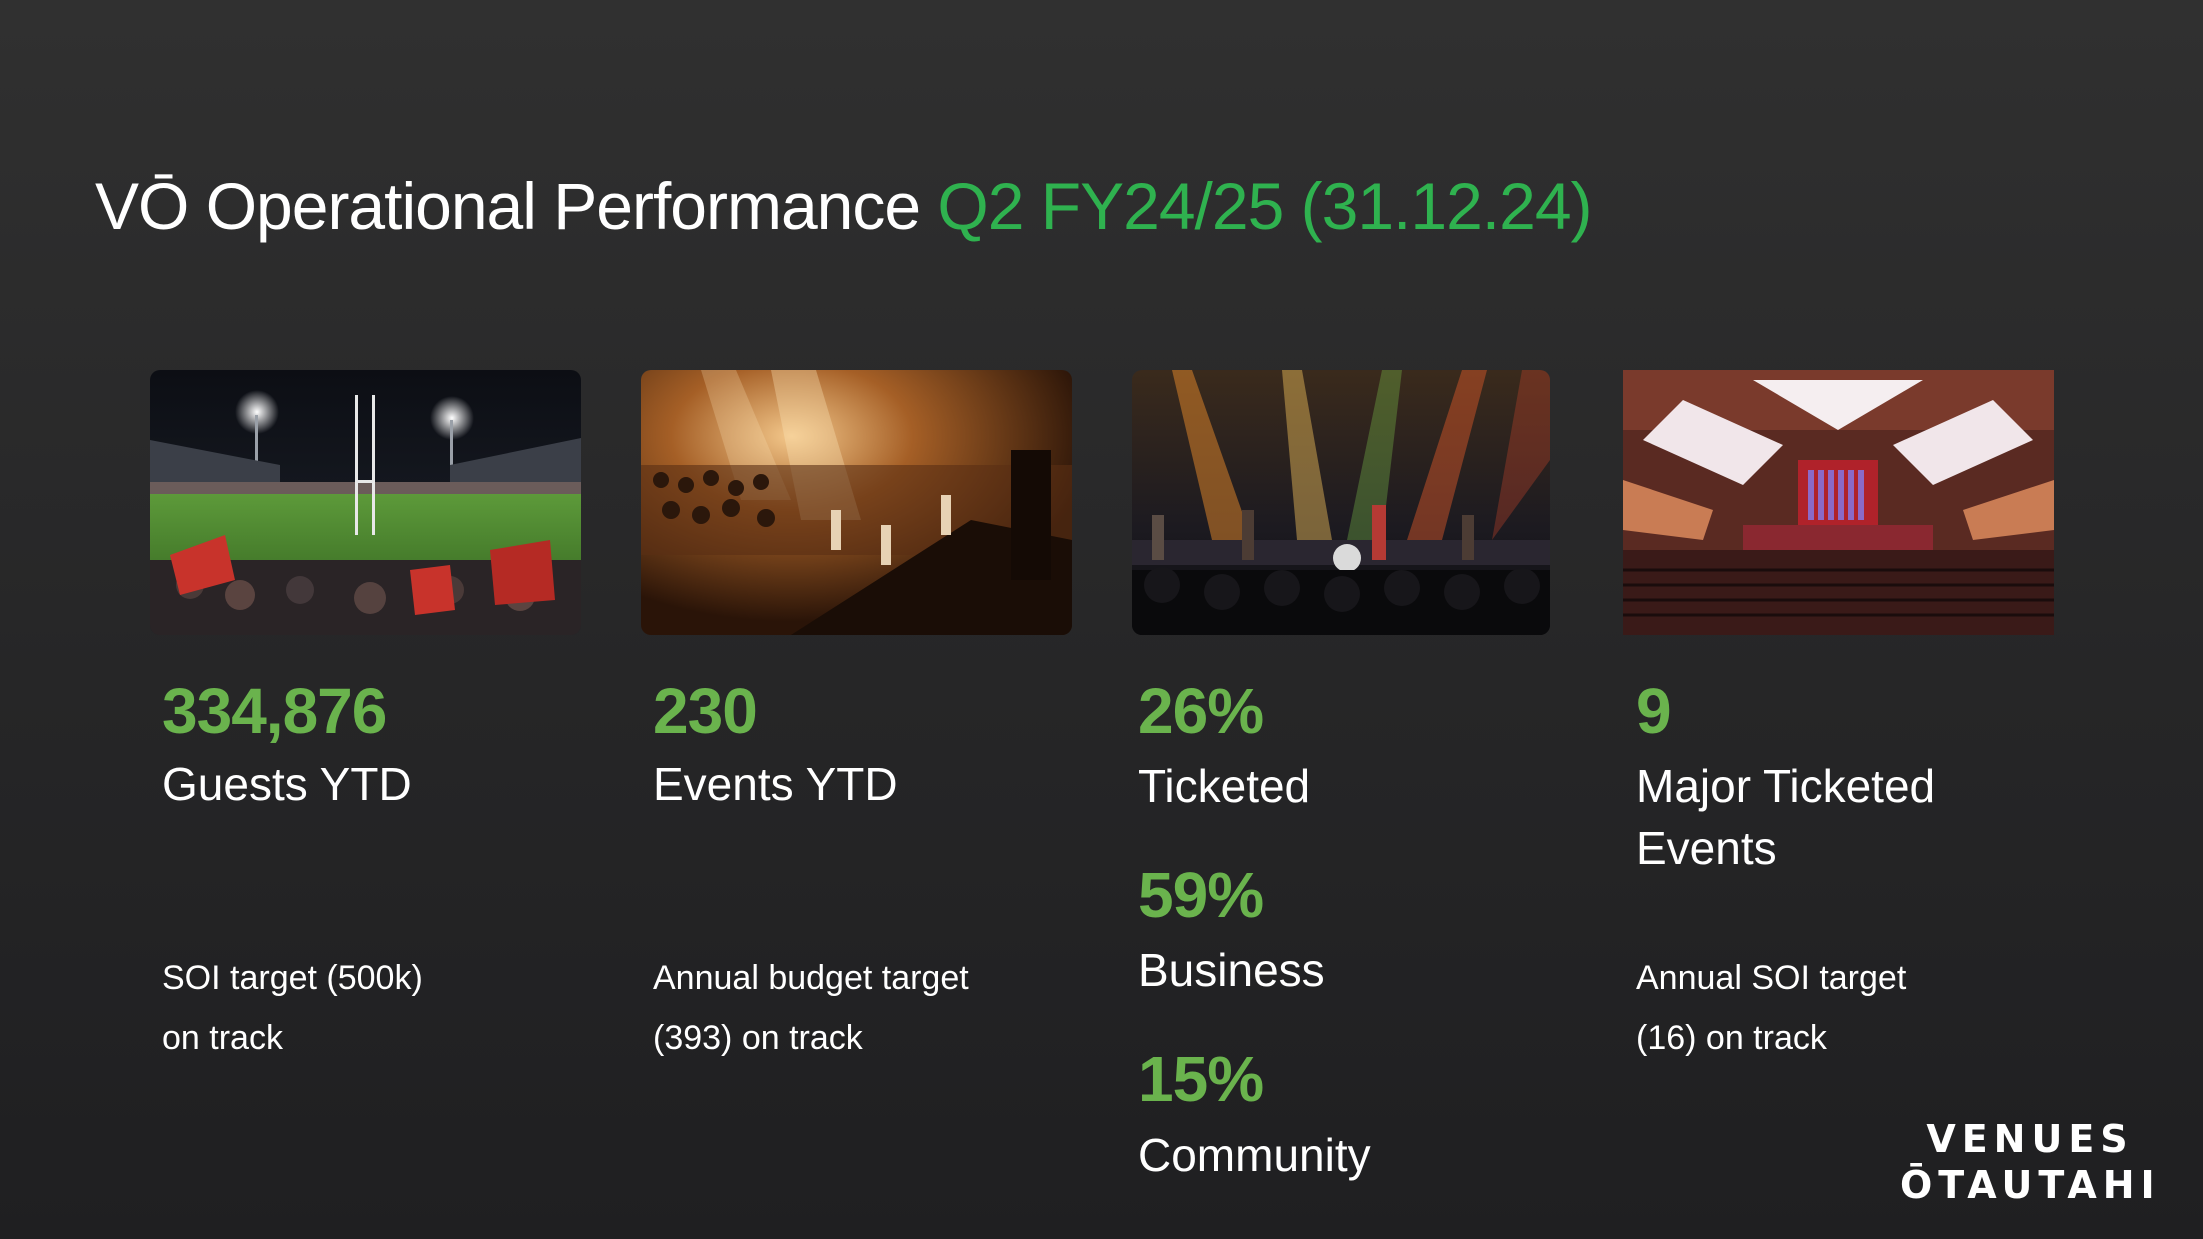 The width and height of the screenshot is (2203, 1239). What do you see at coordinates (2030, 1139) in the screenshot?
I see `logo-line1: VENUES` at bounding box center [2030, 1139].